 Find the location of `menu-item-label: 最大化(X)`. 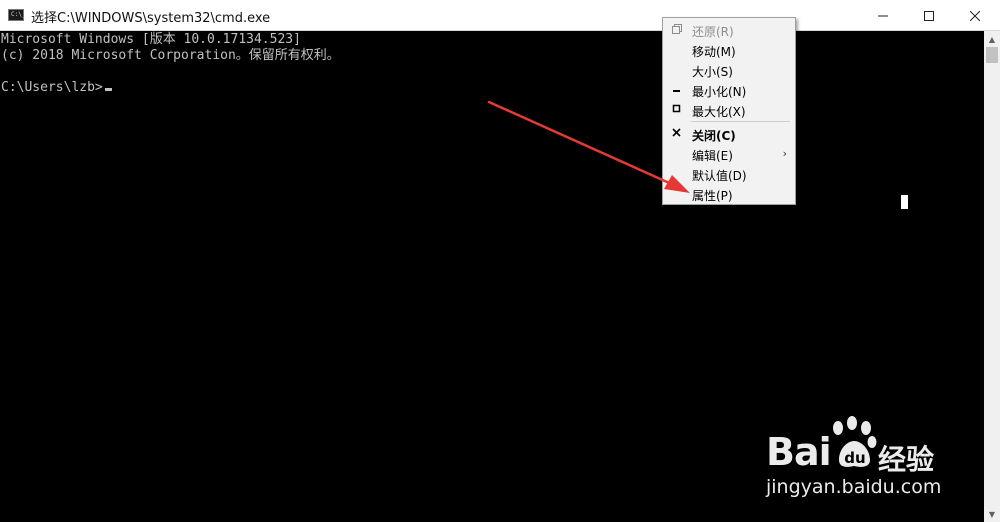

menu-item-label: 最大化(X) is located at coordinates (719, 112).